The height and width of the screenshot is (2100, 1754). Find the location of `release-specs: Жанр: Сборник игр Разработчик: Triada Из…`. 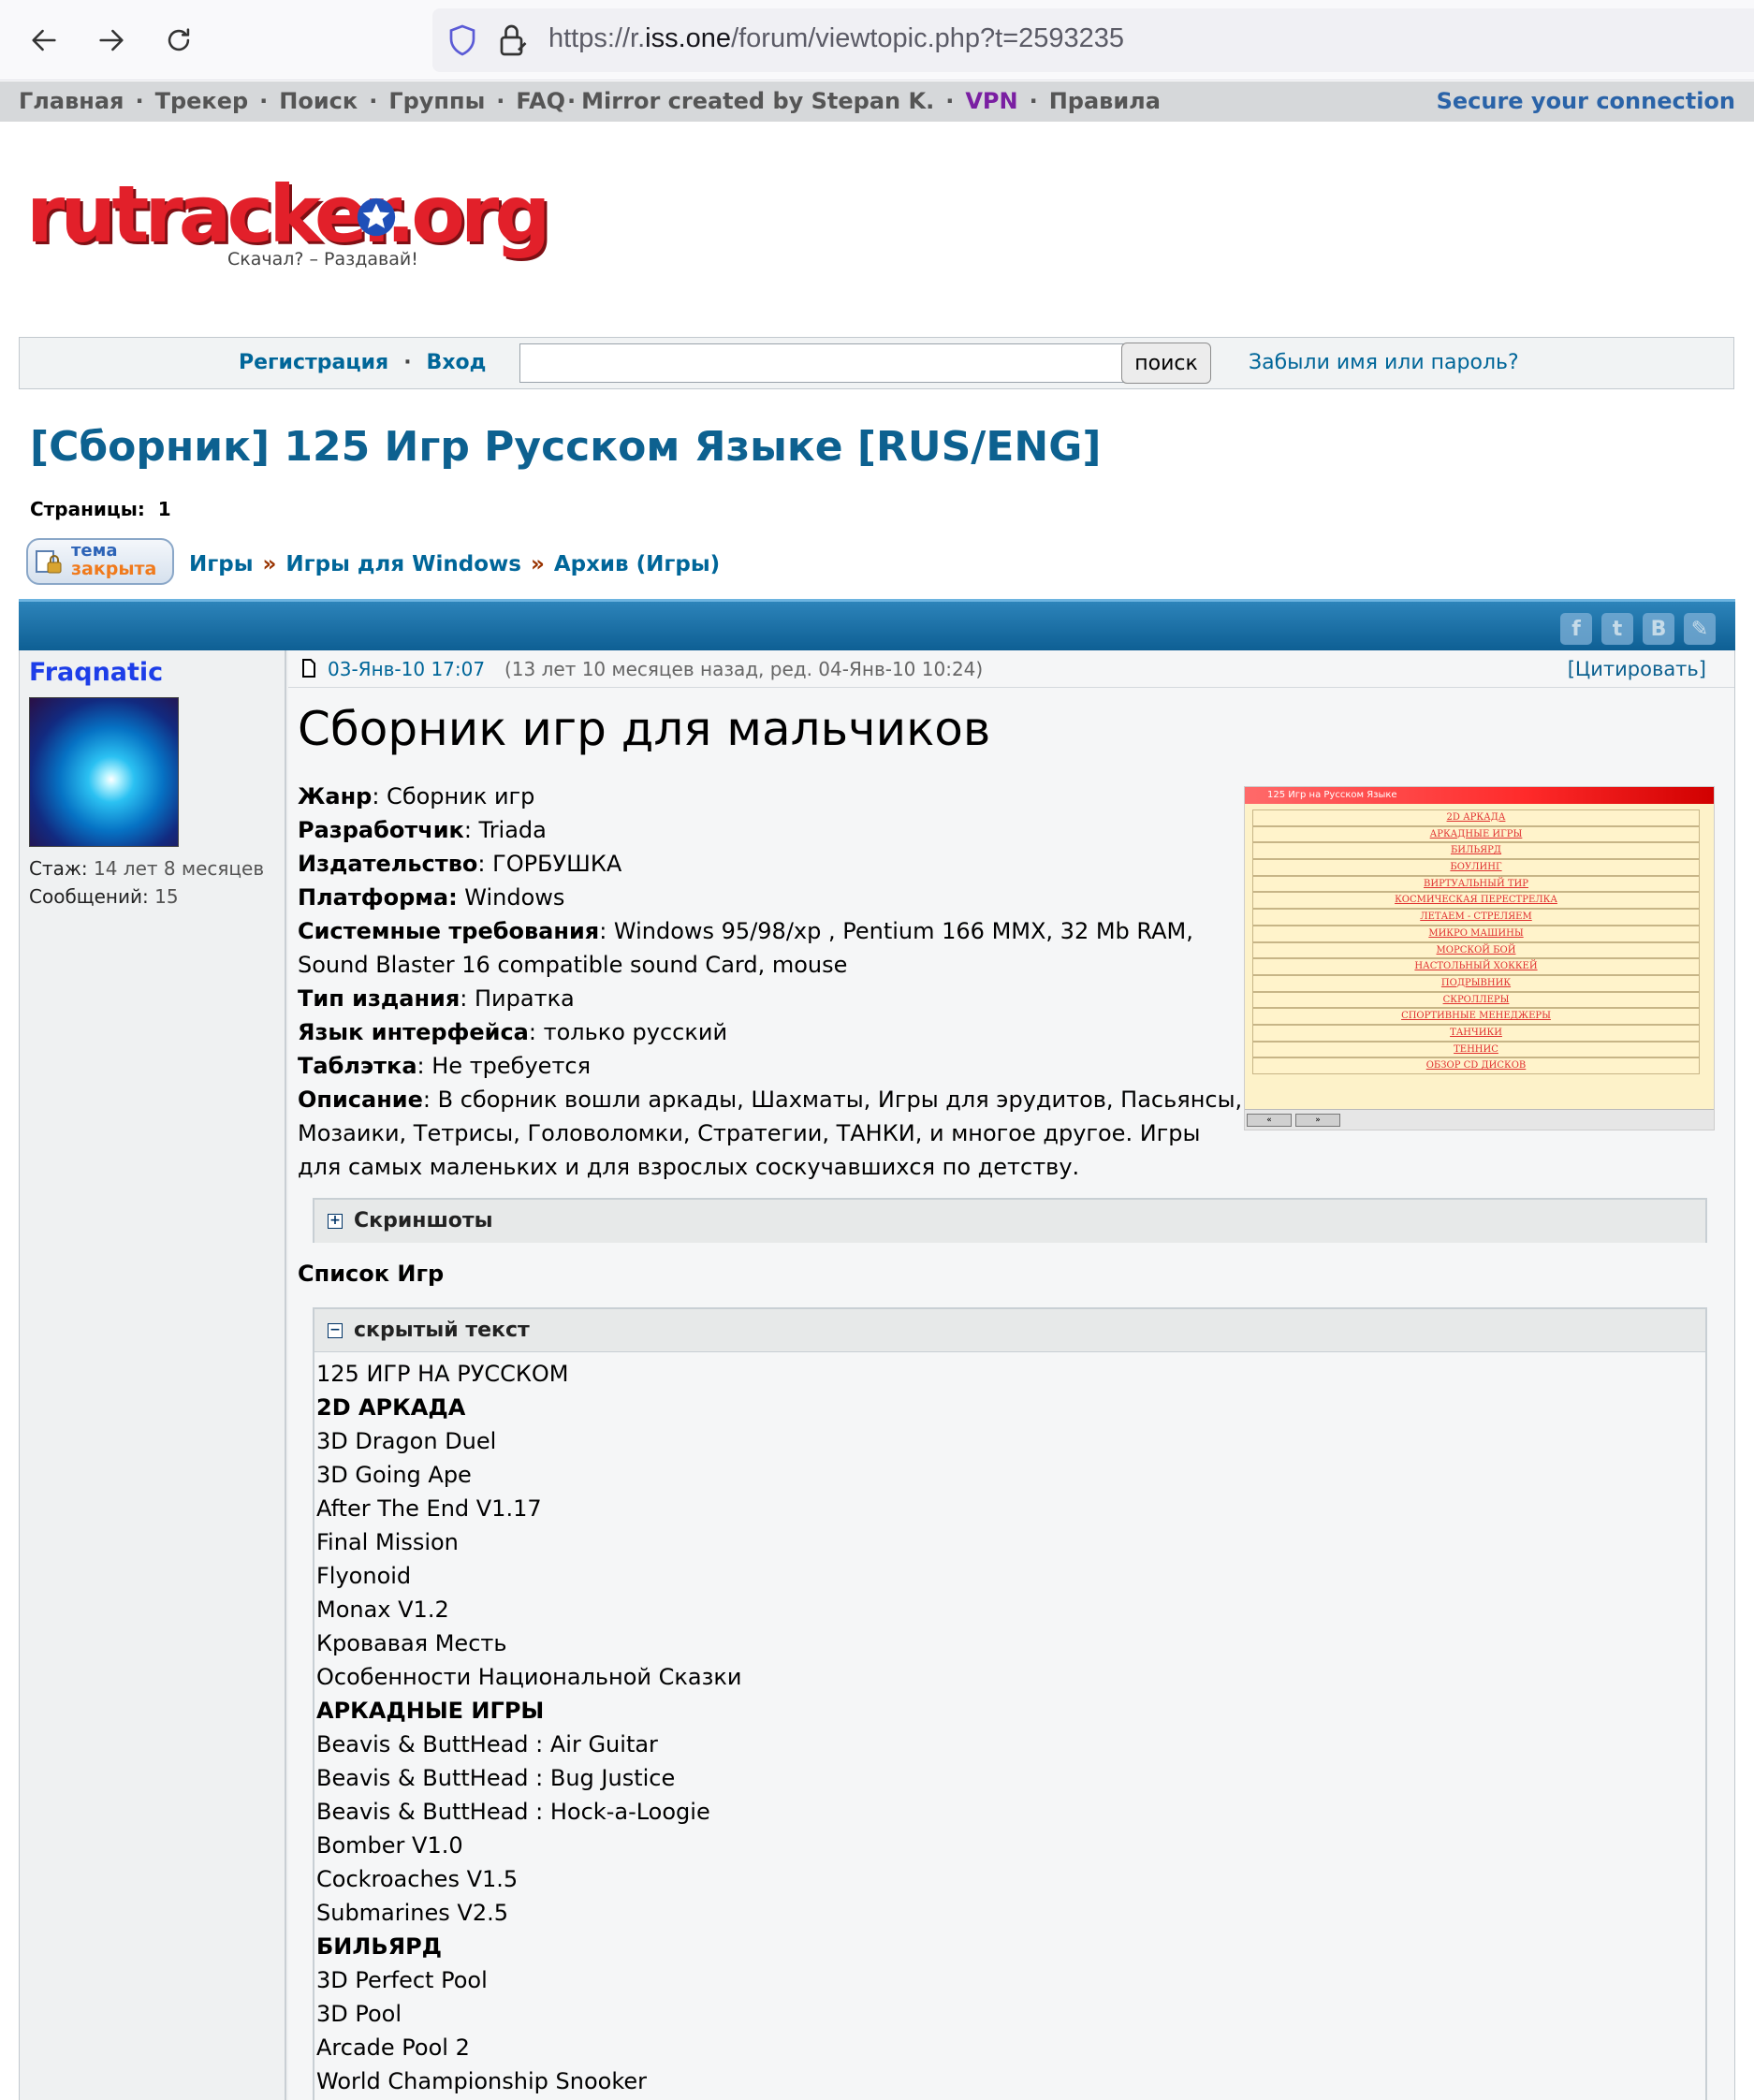

release-specs: Жанр: Сборник игр Разработчик: Triada Из… is located at coordinates (770, 982).